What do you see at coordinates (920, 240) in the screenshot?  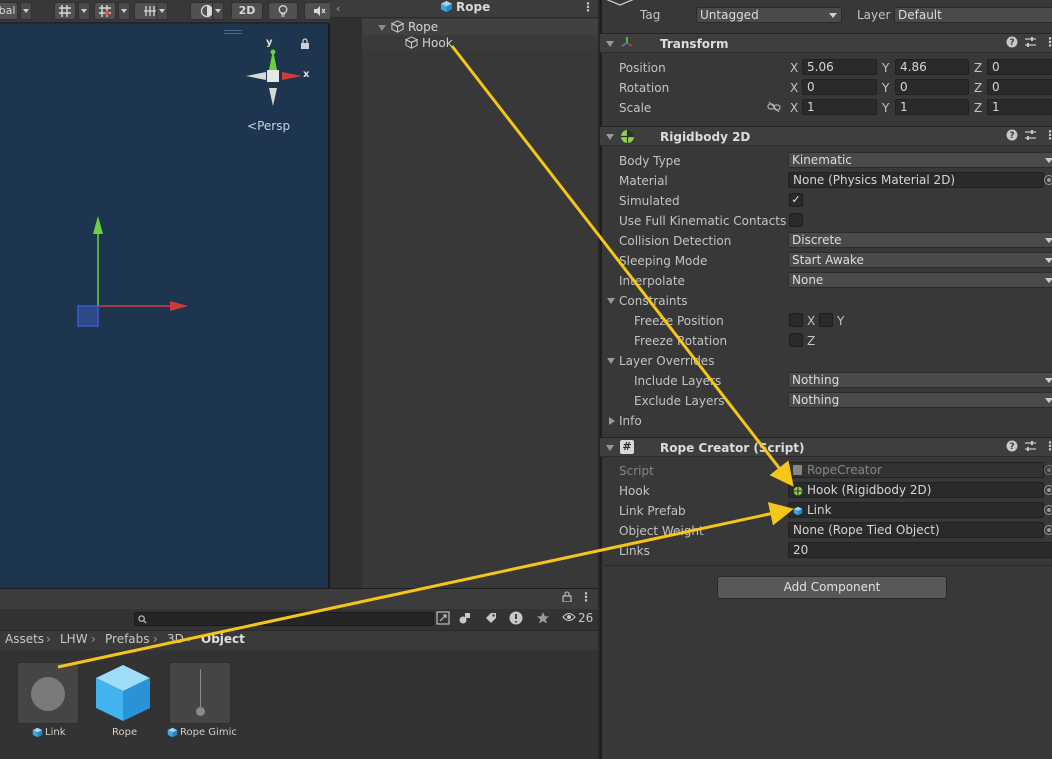 I see `collision-detection-dropdown: Discrete` at bounding box center [920, 240].